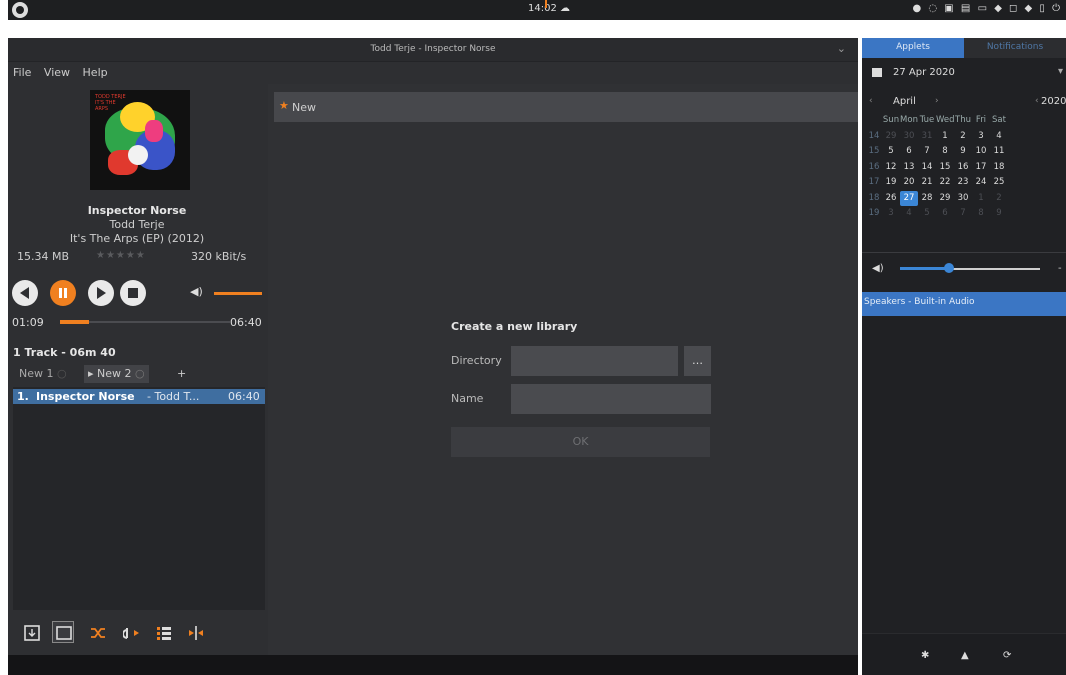  What do you see at coordinates (937, 121) in the screenshot?
I see `calendar-header-row: Sun Mon Tue Wed Thu Fri Sat` at bounding box center [937, 121].